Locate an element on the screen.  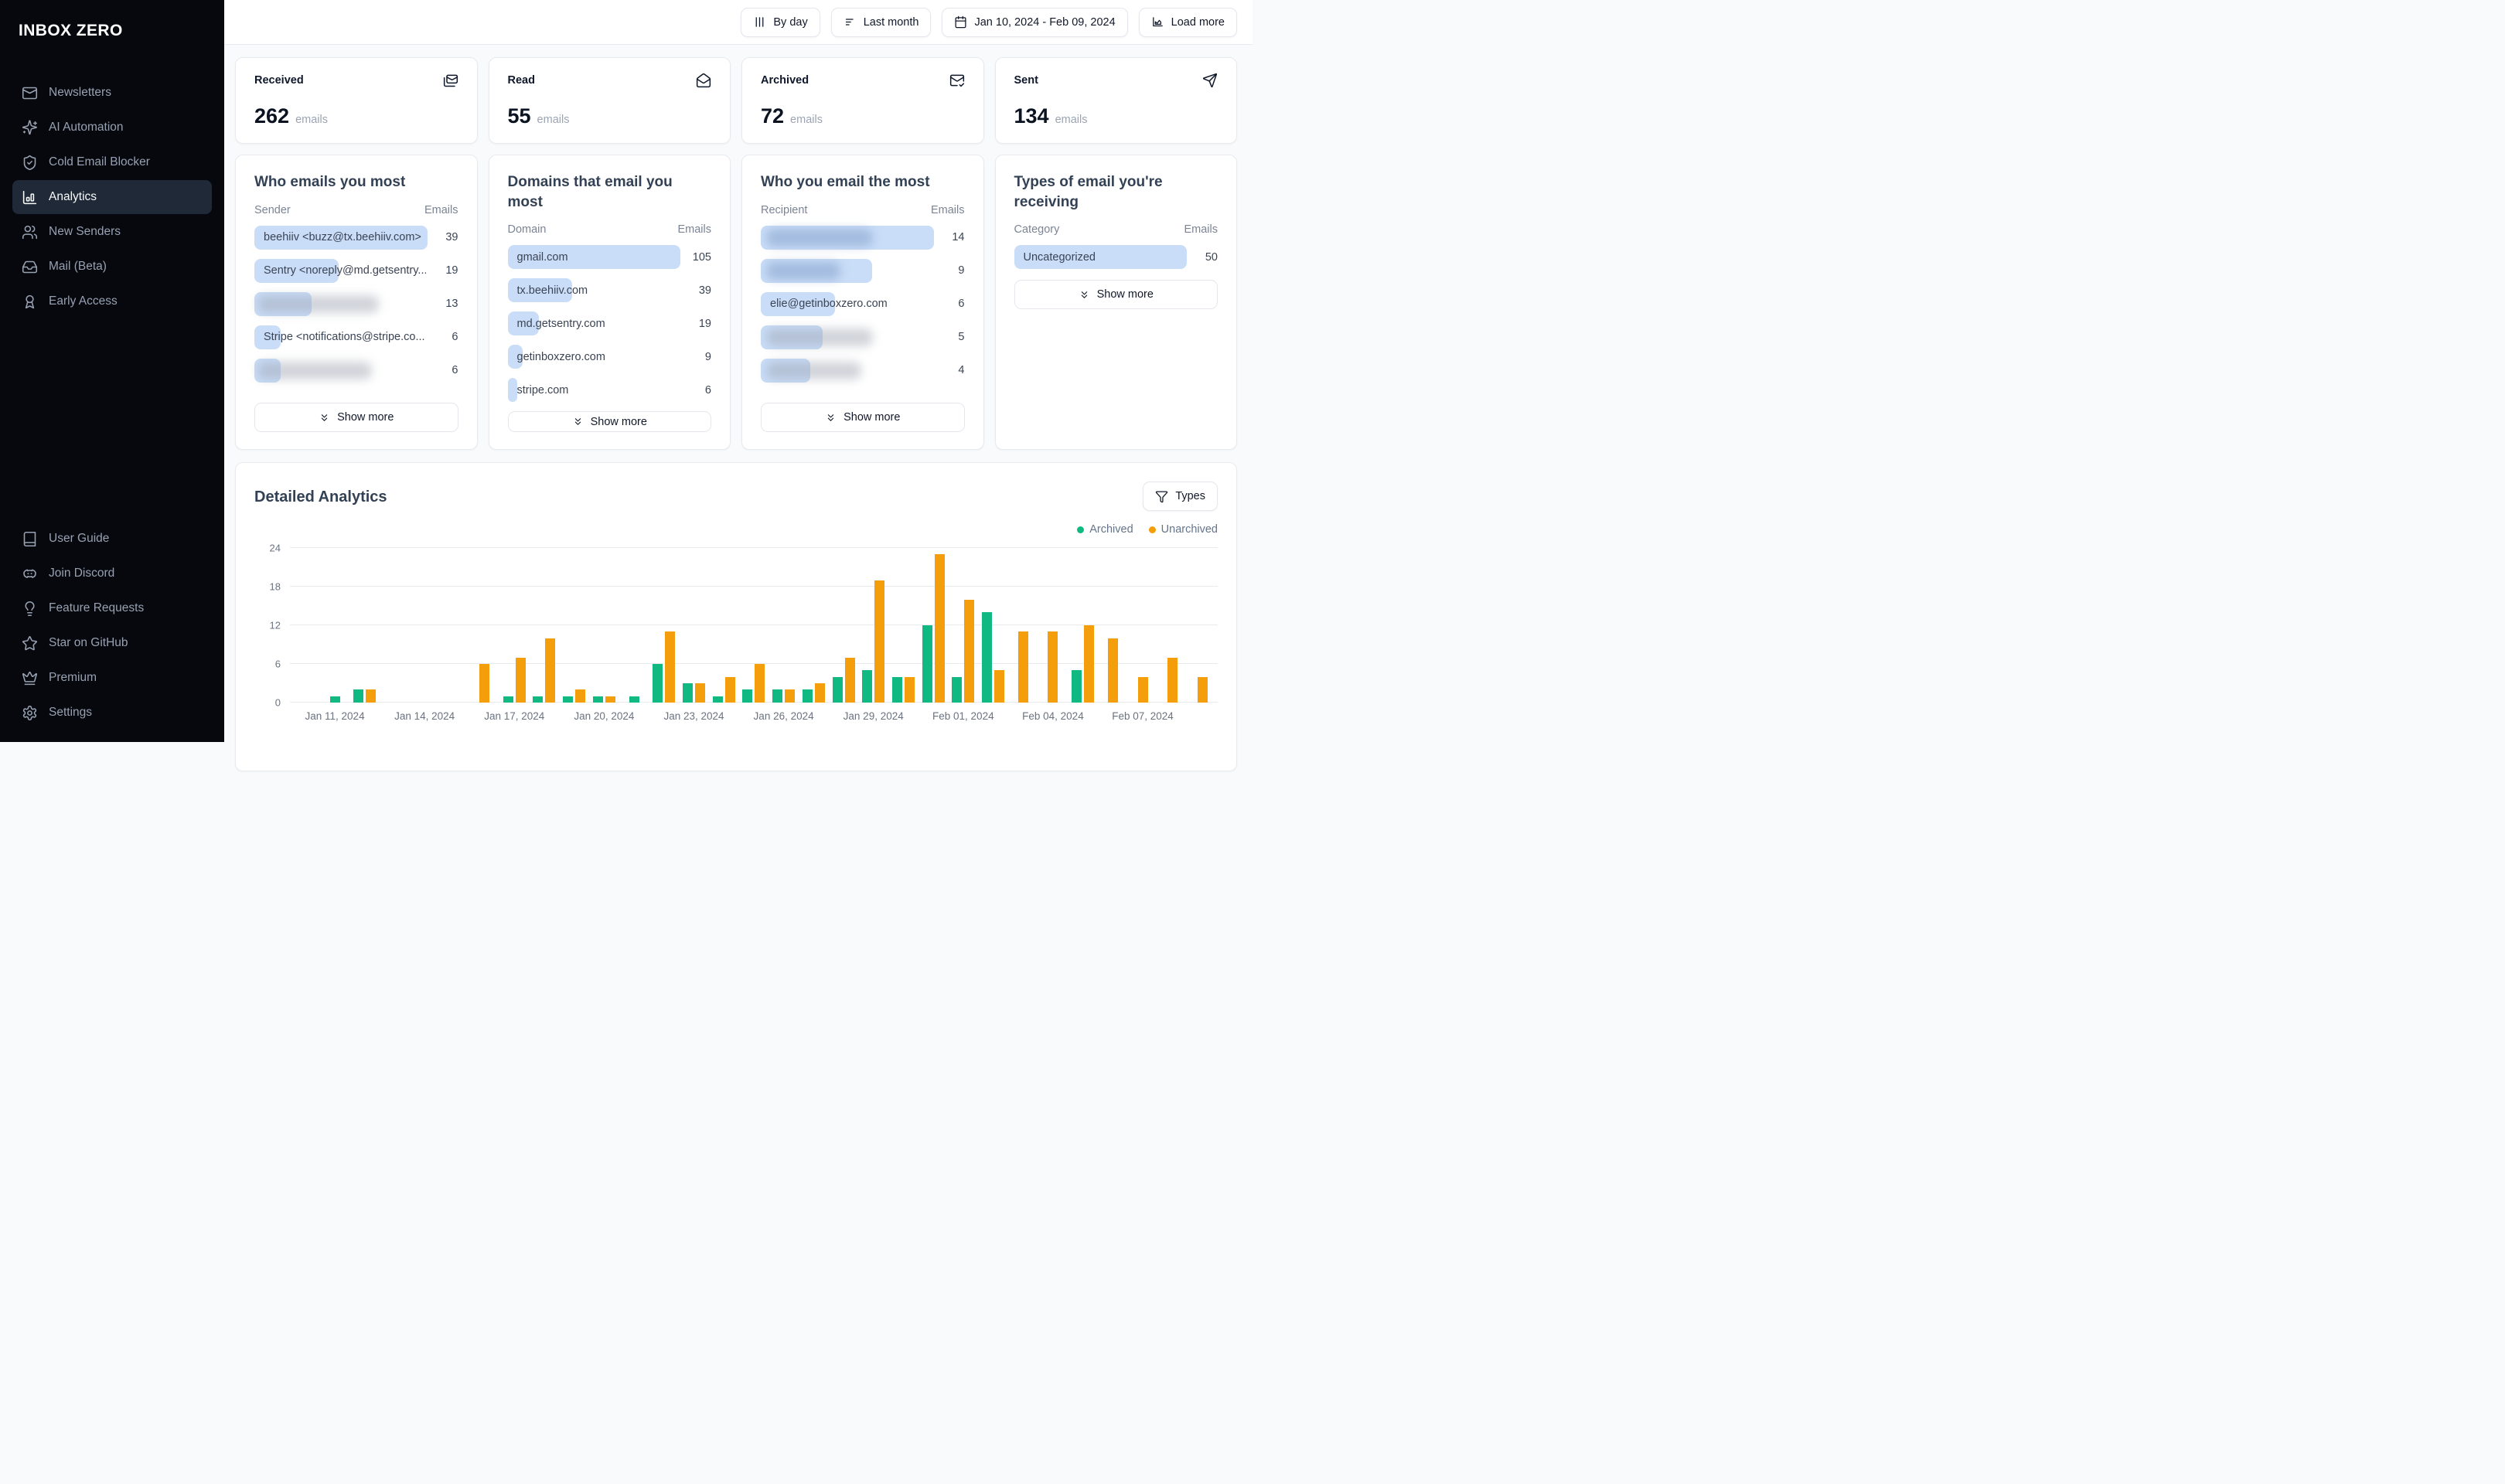
bar-group-jan-16-2024 is located at coordinates (484, 625).